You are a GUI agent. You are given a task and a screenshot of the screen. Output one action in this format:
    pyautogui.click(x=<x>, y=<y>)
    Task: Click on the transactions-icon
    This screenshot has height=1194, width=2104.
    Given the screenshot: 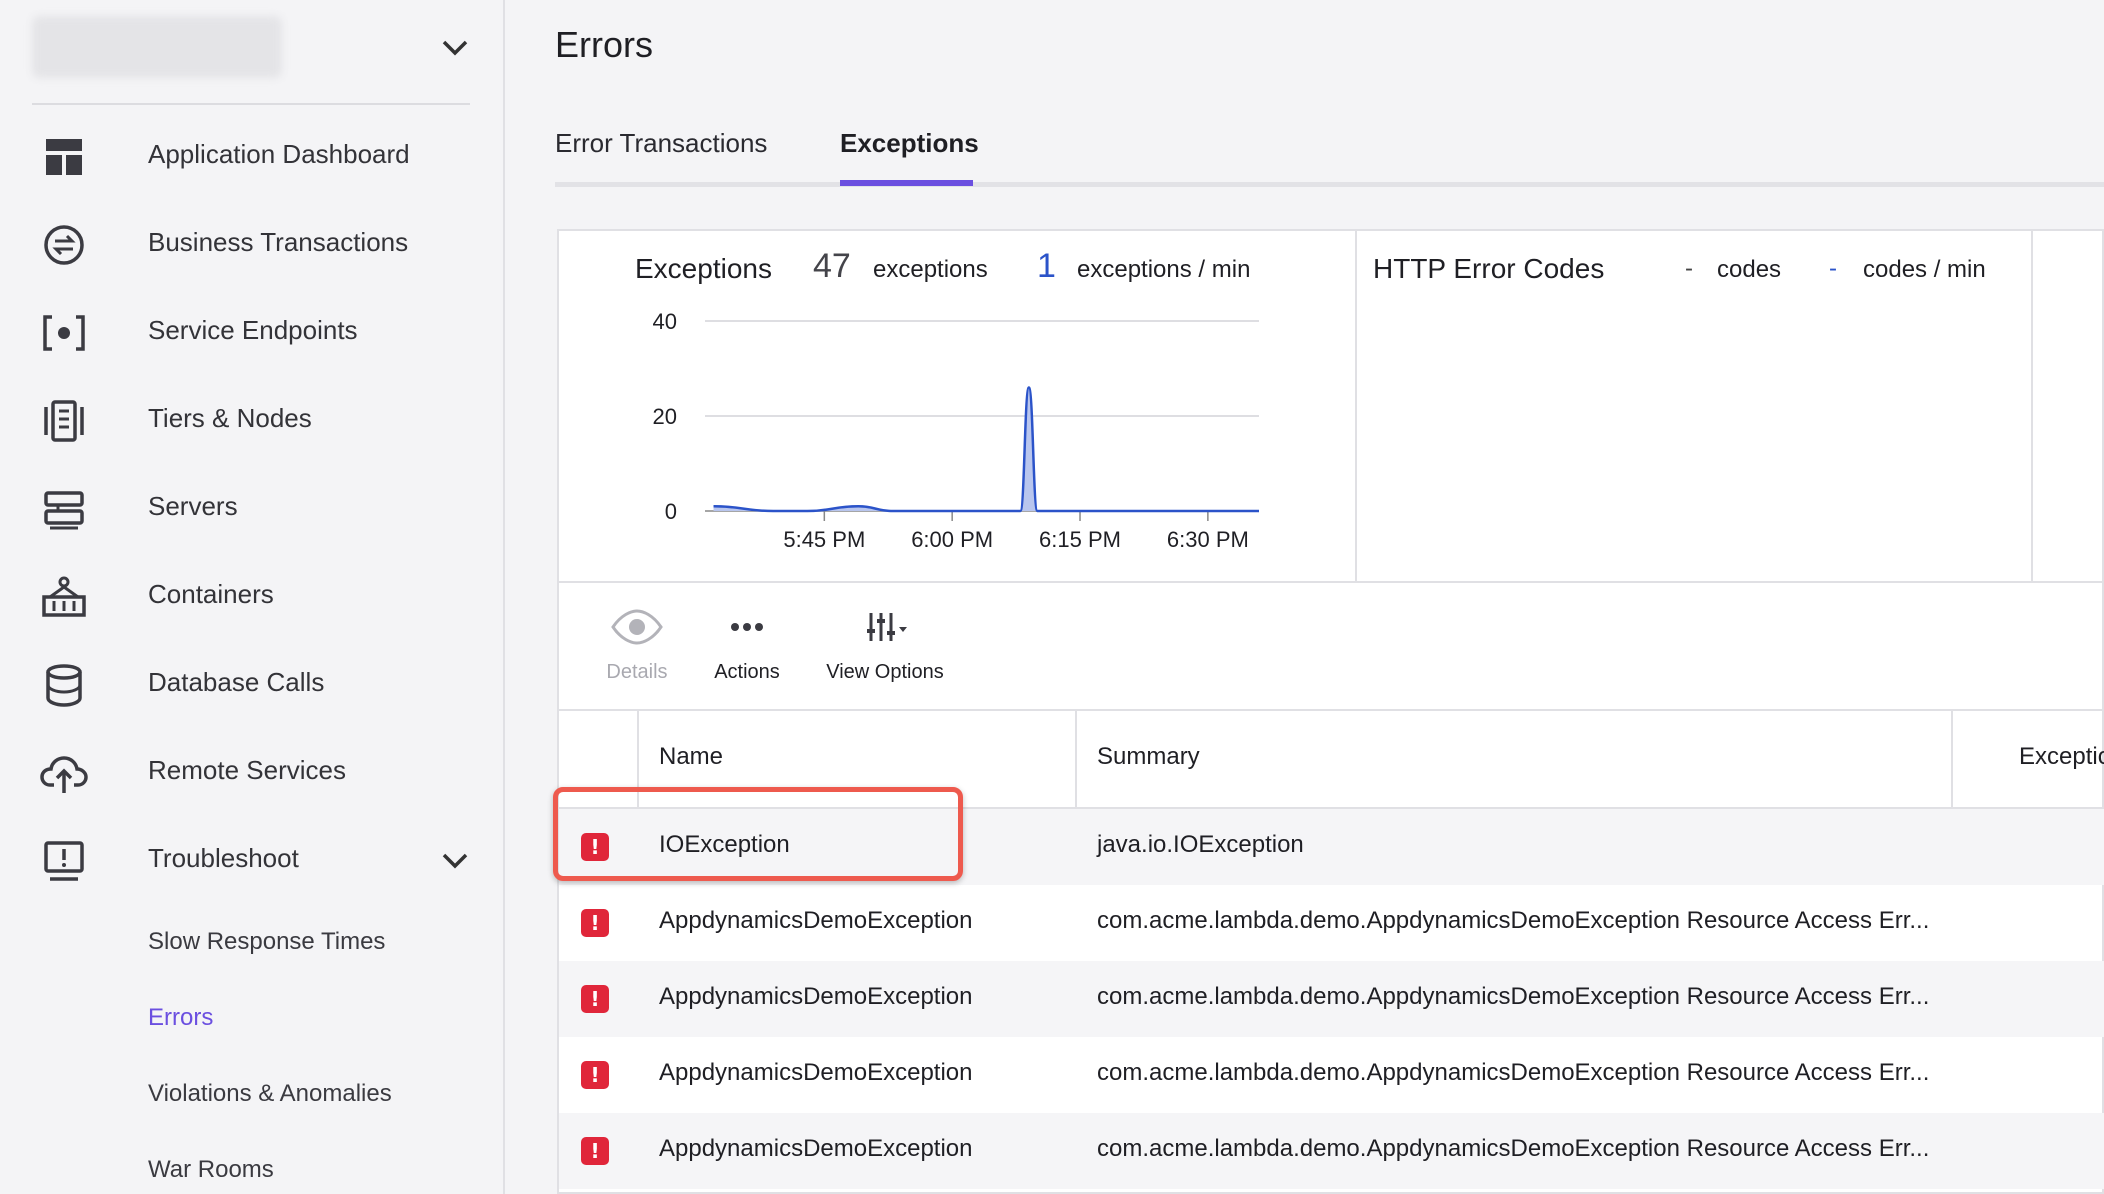 What is the action you would take?
    pyautogui.click(x=64, y=245)
    